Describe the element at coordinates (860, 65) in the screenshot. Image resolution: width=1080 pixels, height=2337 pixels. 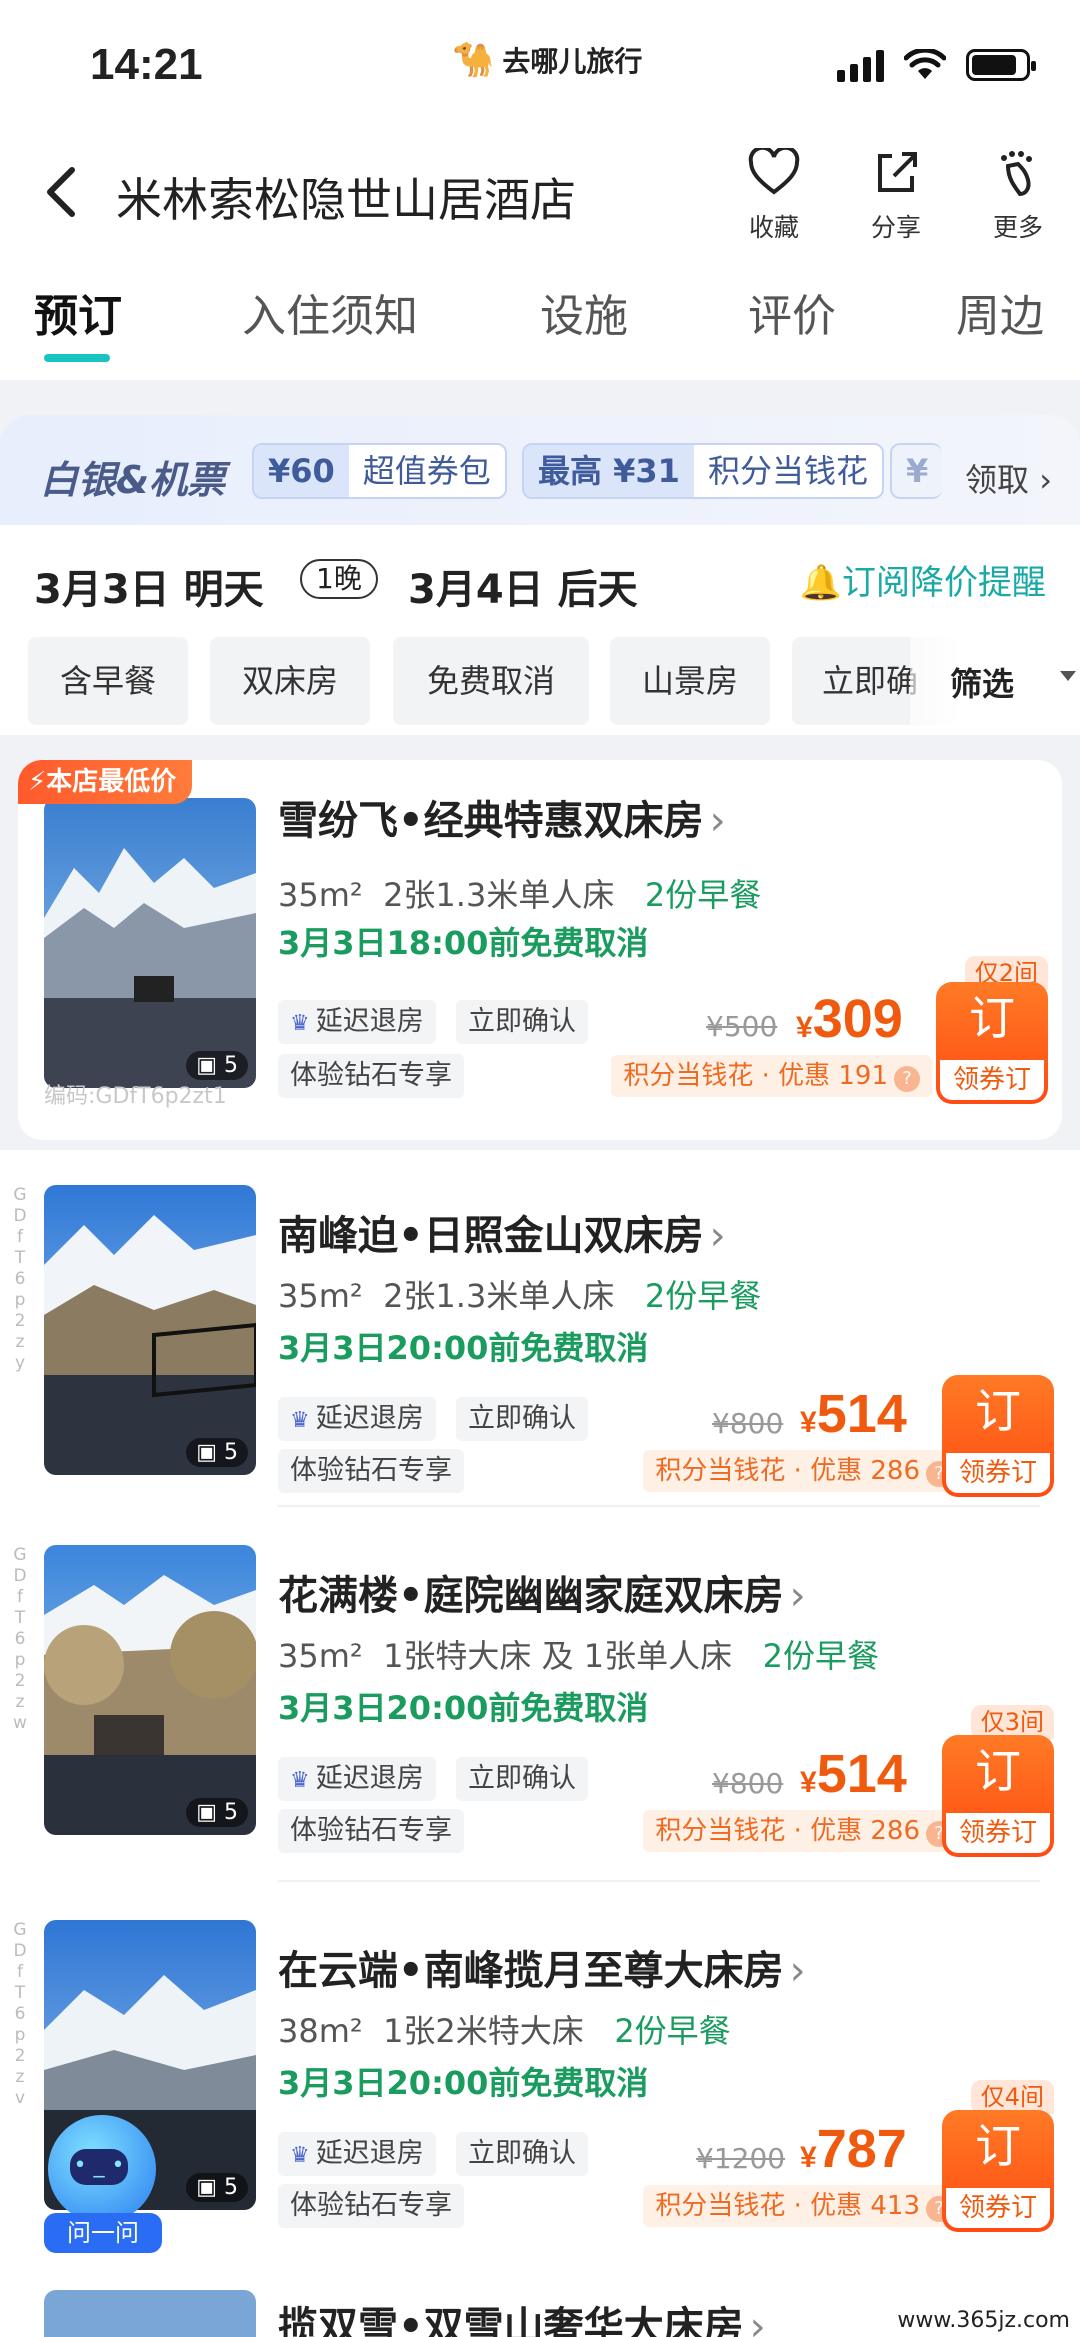
I see `signal-icon` at that location.